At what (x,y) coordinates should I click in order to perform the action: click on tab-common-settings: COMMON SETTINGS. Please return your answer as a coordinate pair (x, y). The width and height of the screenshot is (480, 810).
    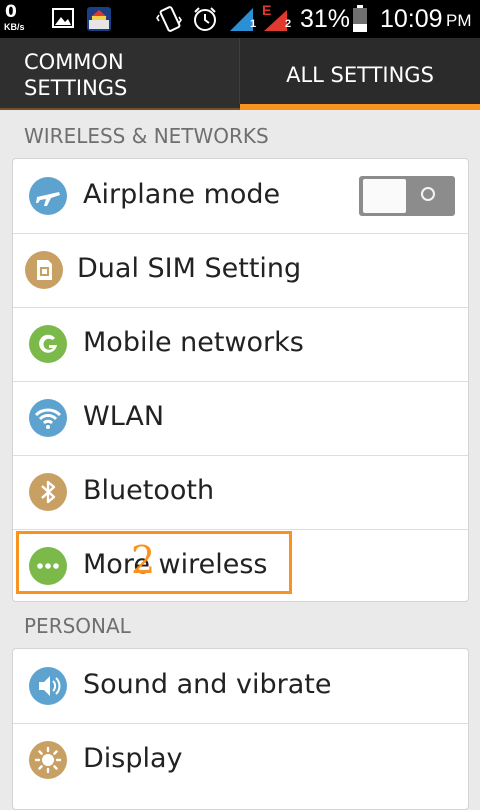
    Looking at the image, I should click on (119, 74).